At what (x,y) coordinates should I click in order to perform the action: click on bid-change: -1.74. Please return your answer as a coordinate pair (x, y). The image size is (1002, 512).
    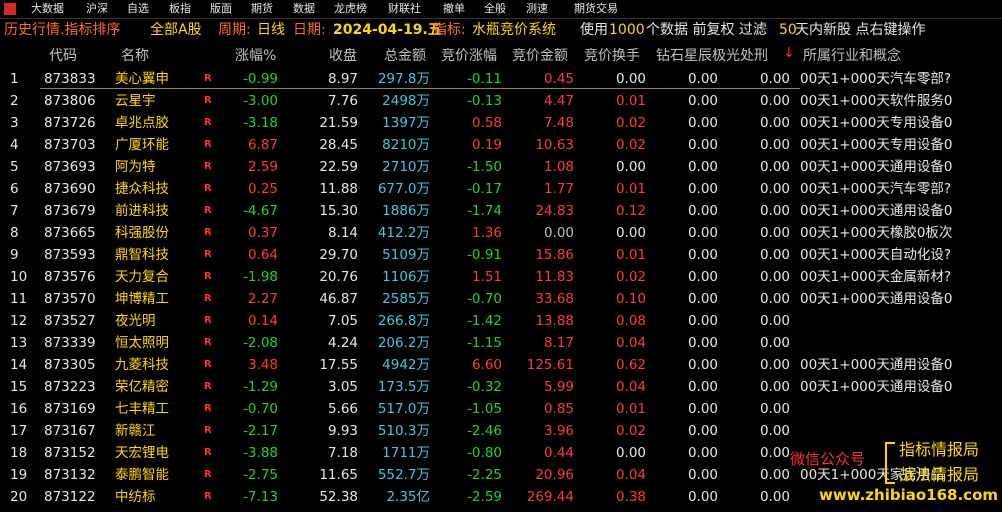
    Looking at the image, I should click on (484, 211).